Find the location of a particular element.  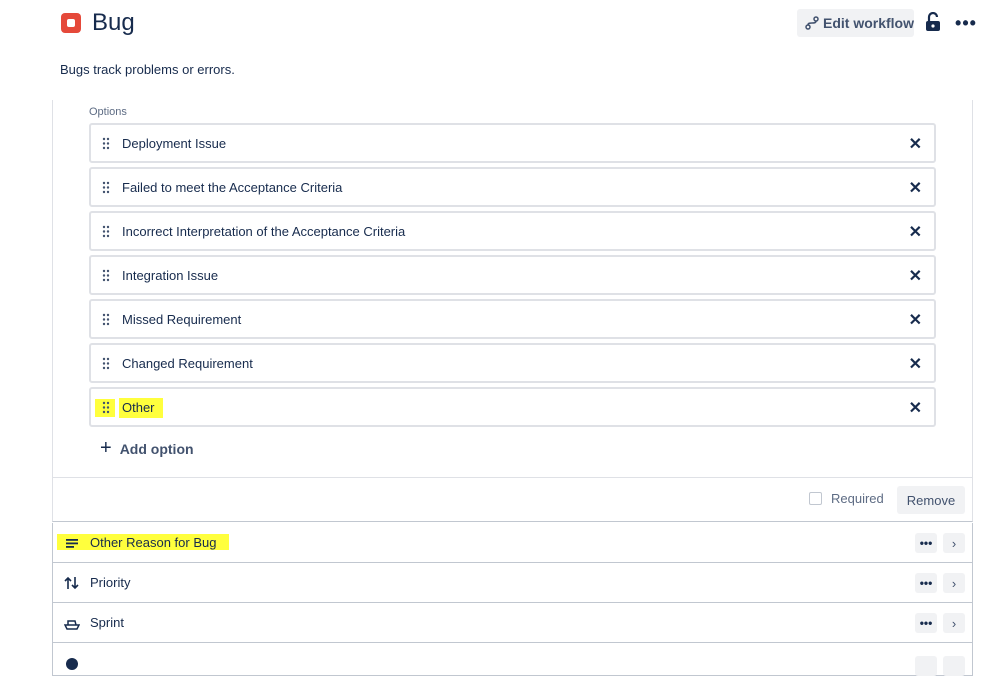

add-option-label: Add option is located at coordinates (156, 448).